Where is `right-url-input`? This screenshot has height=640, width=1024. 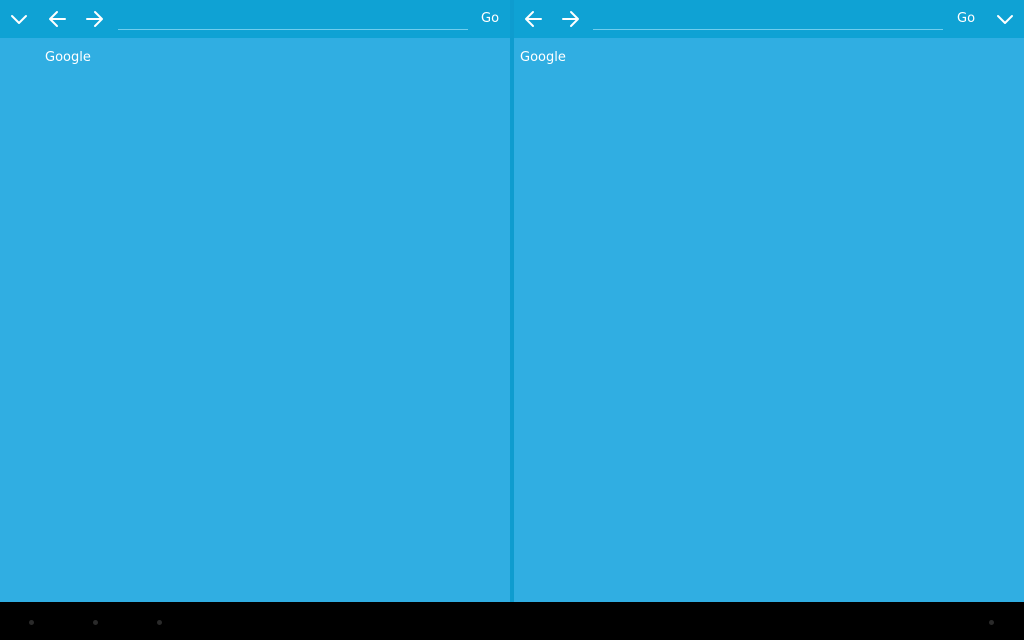 right-url-input is located at coordinates (768, 18).